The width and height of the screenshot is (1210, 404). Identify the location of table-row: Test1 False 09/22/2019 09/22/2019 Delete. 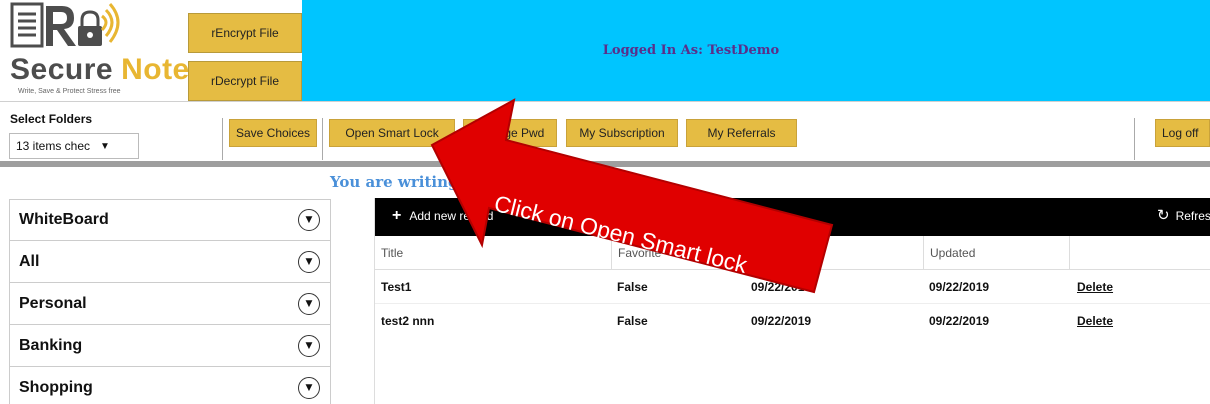
(792, 286).